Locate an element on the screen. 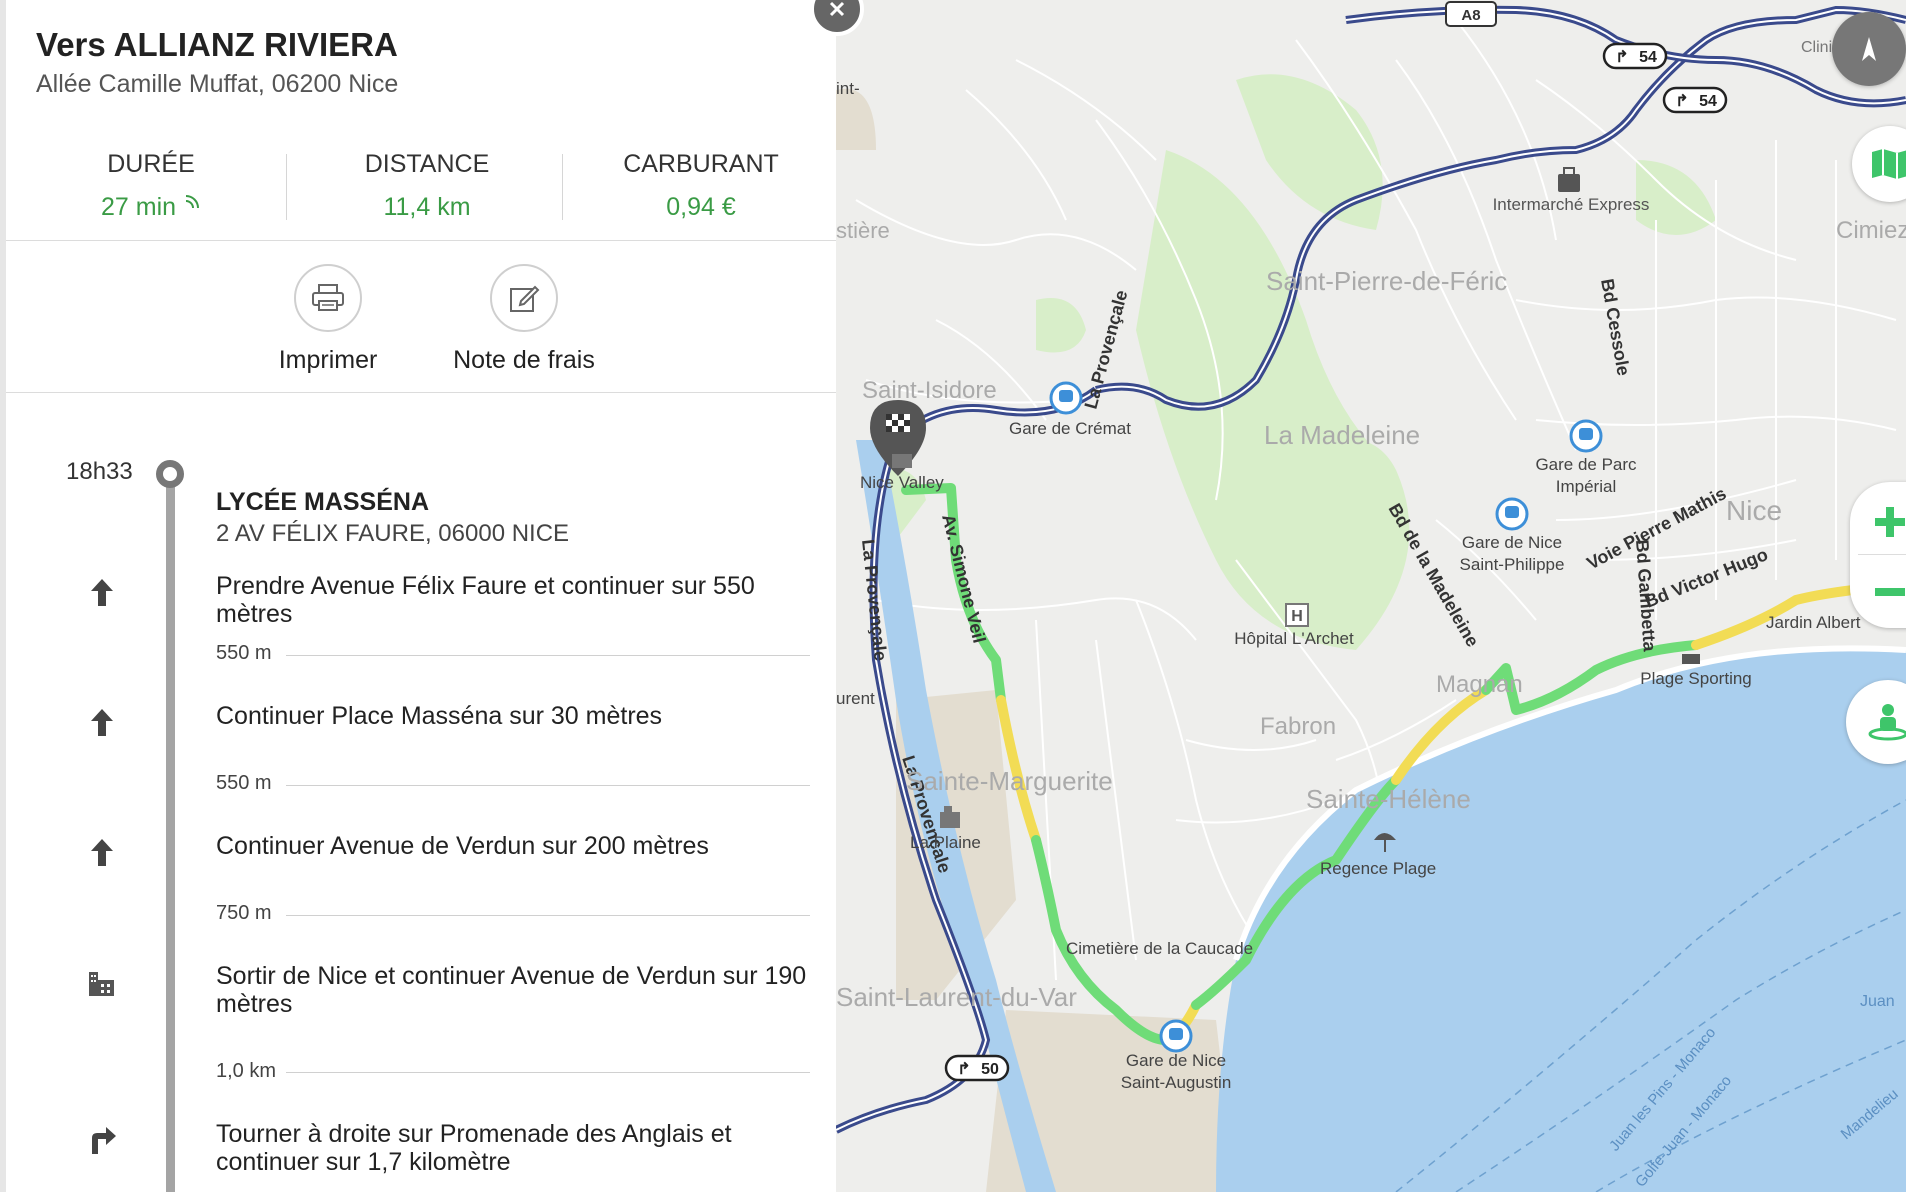 The image size is (1906, 1192). start-time: 18h33 is located at coordinates (99, 471).